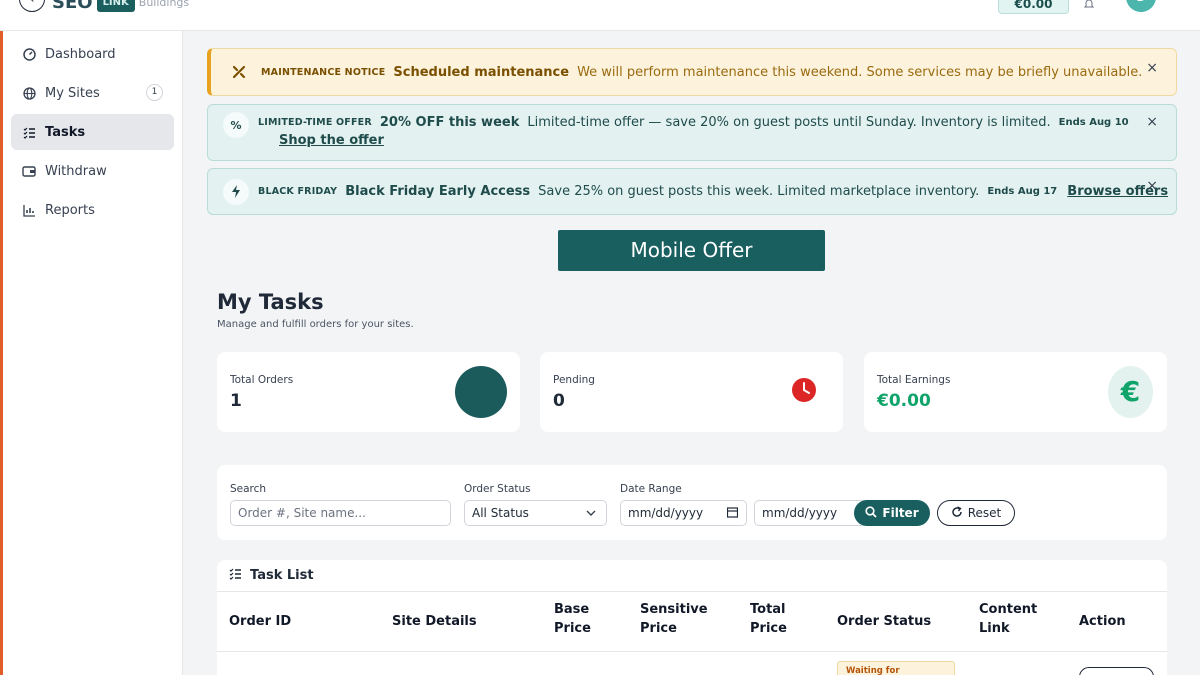 This screenshot has width=1200, height=675. What do you see at coordinates (70, 210) in the screenshot?
I see `sidebar-item-label: Reports` at bounding box center [70, 210].